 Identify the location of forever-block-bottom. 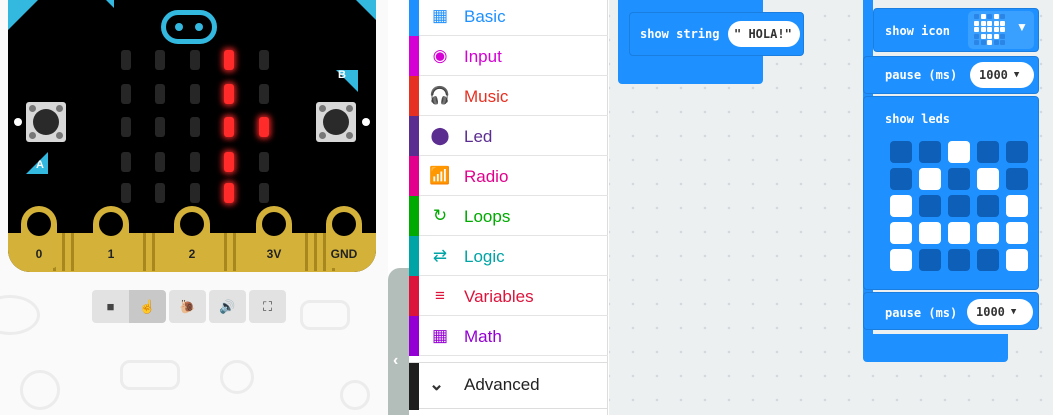
(935, 348).